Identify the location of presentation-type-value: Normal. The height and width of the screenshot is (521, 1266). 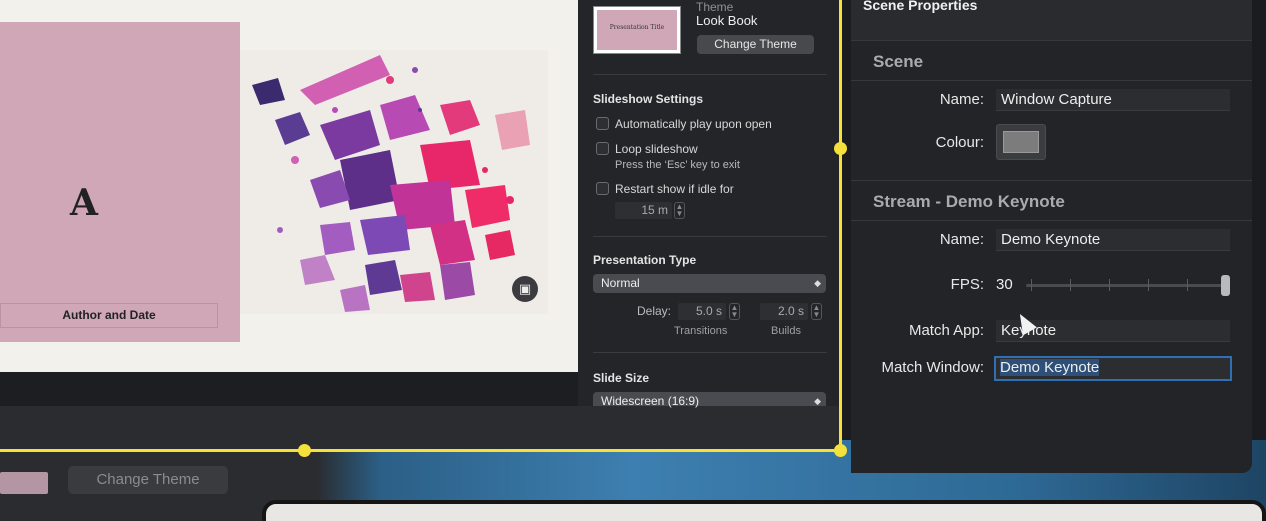
(620, 283).